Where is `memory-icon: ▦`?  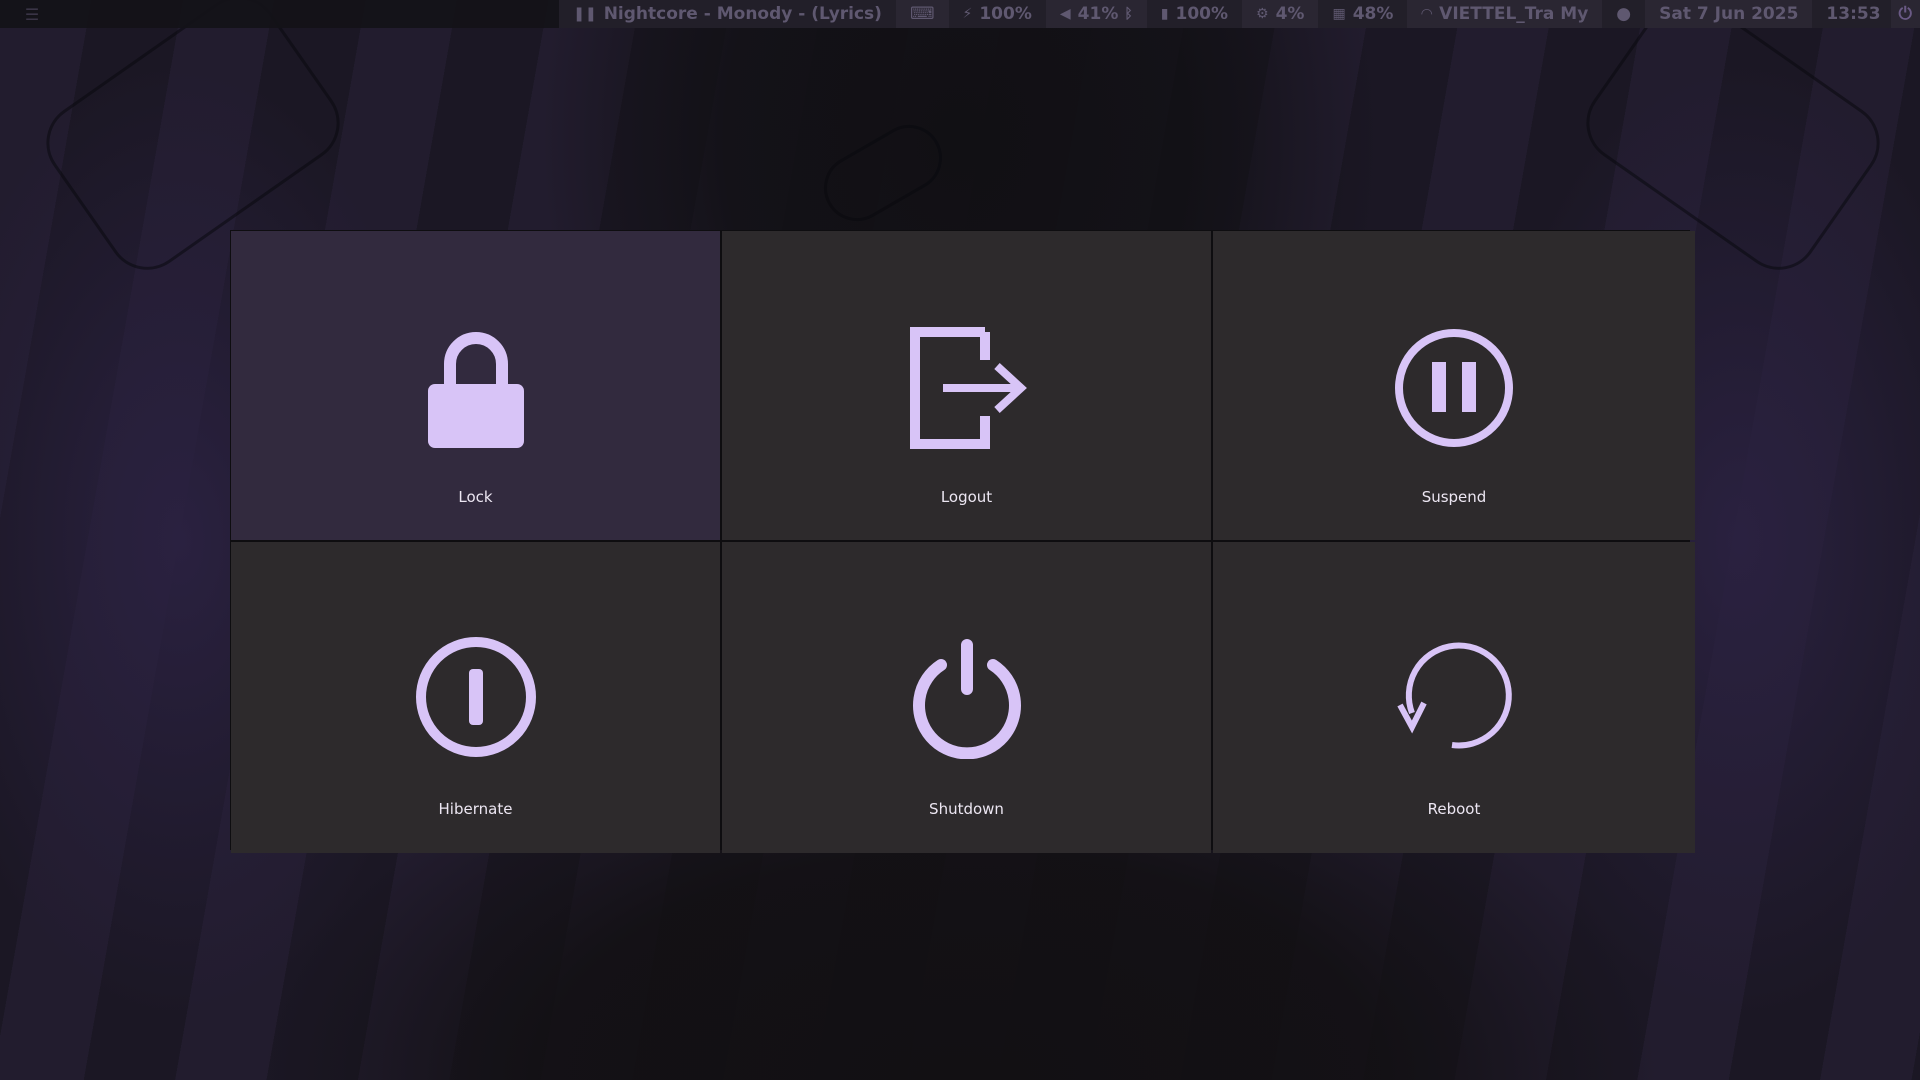 memory-icon: ▦ is located at coordinates (1339, 14).